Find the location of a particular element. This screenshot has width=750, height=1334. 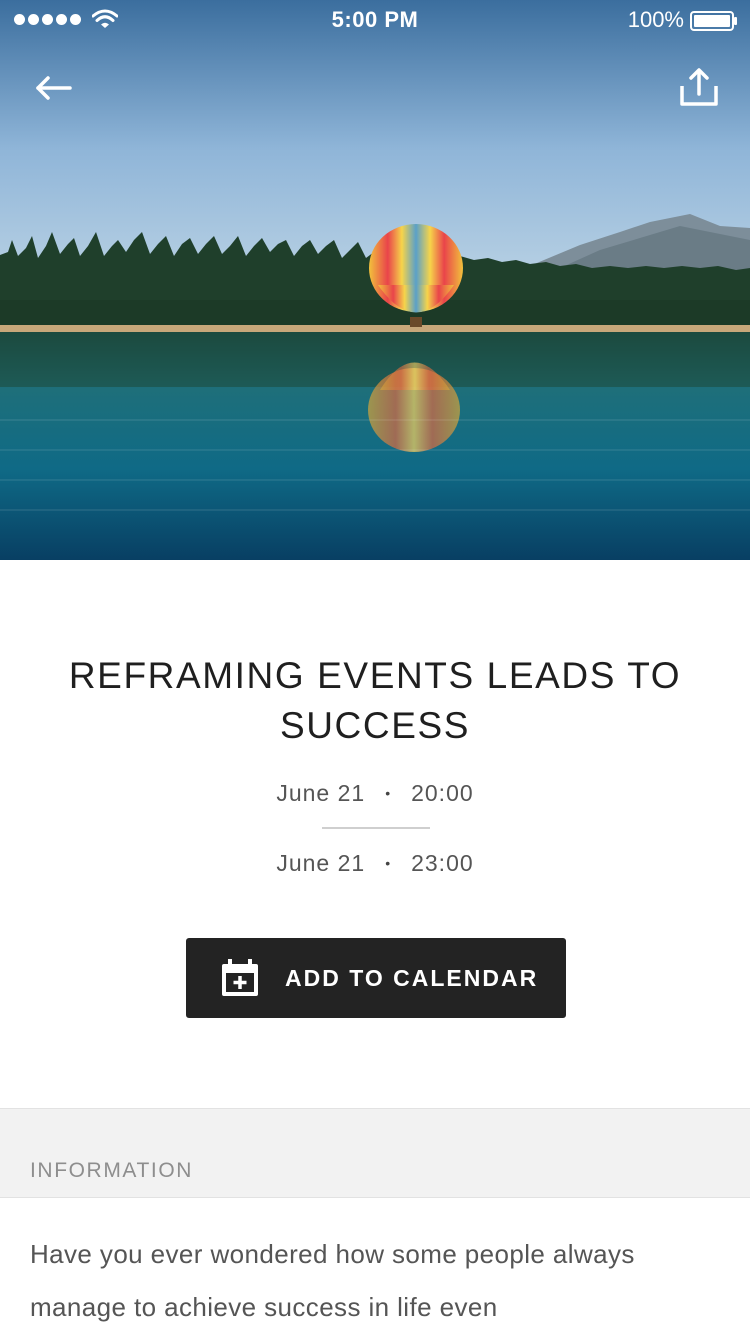

information-header: INFORMATION is located at coordinates (112, 1170).